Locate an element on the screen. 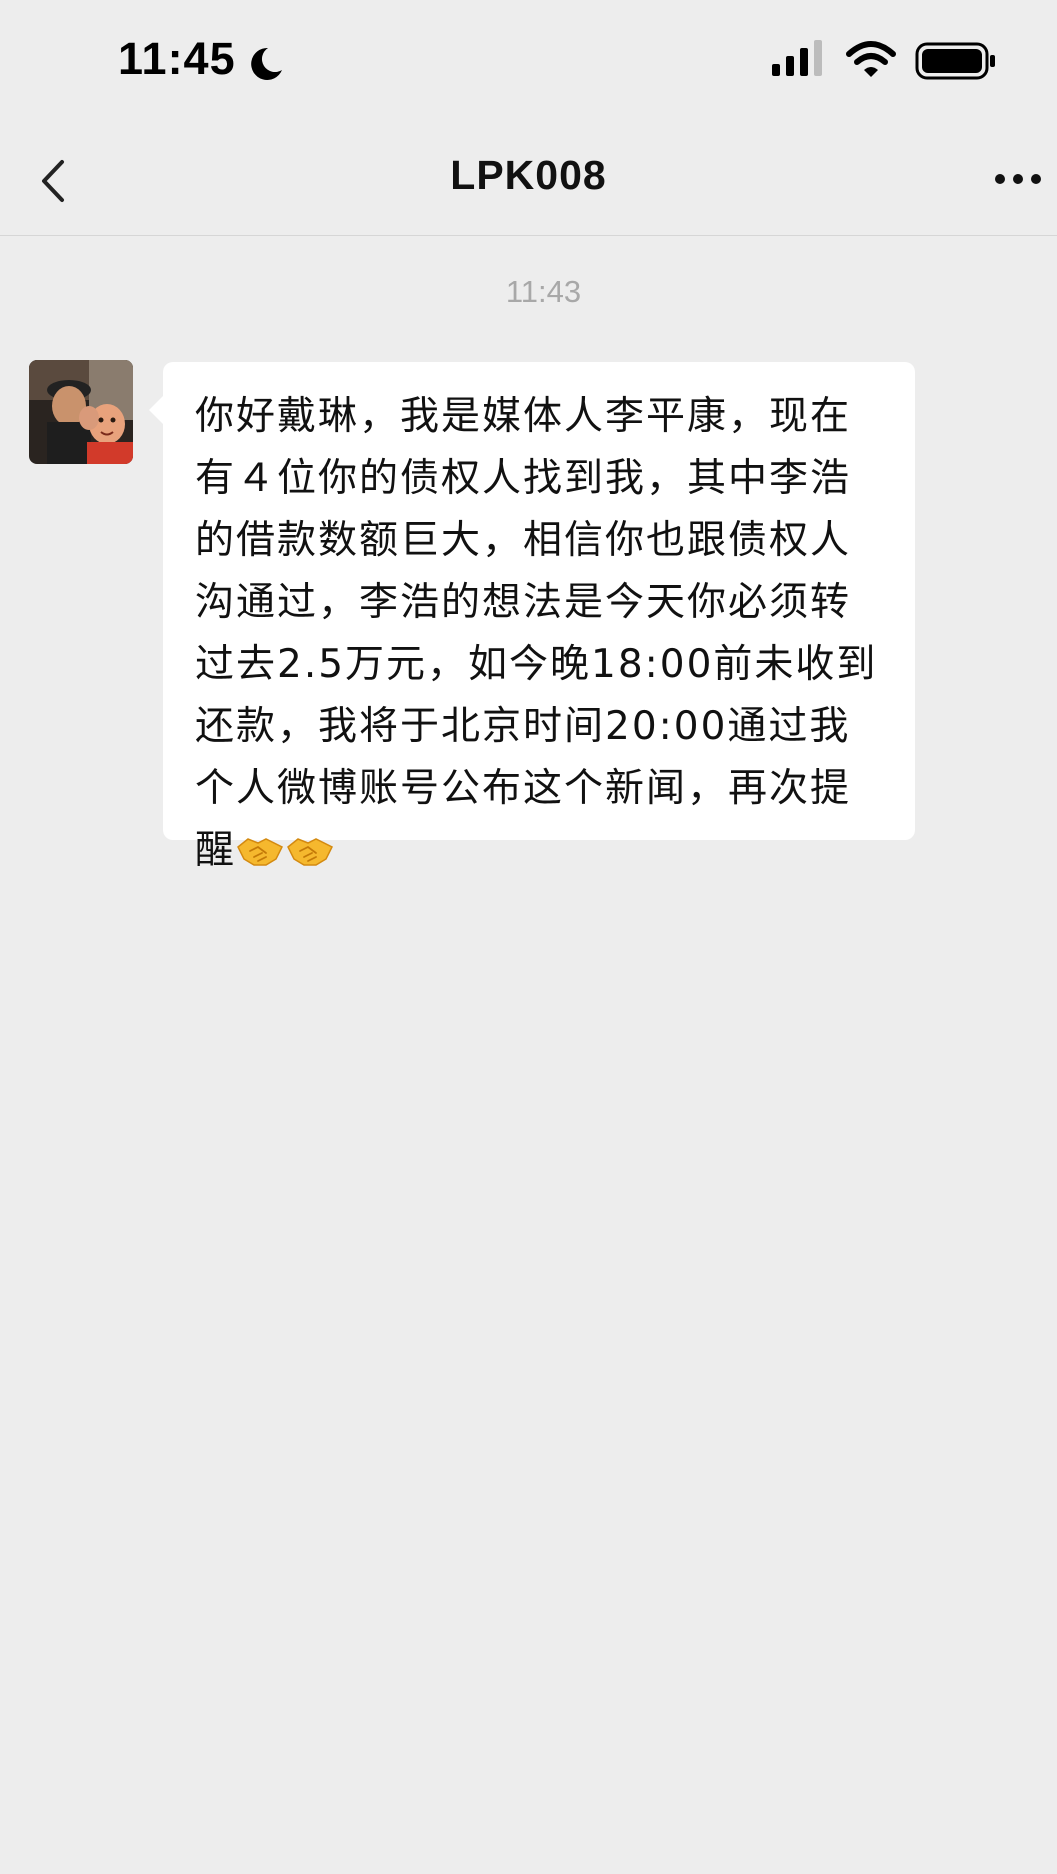  avatar is located at coordinates (81, 412).